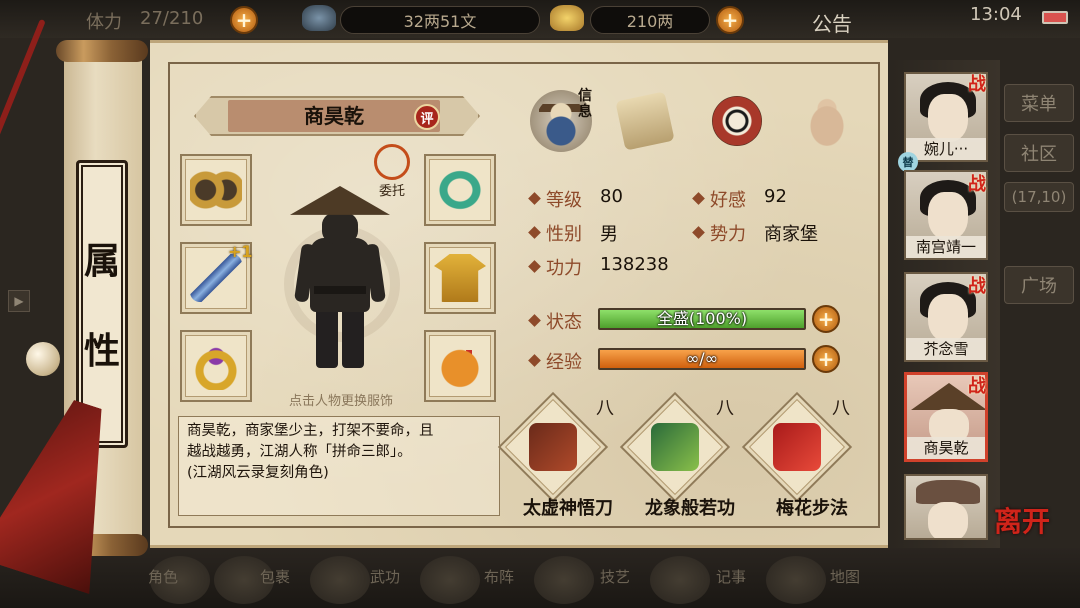  What do you see at coordinates (327, 337) in the screenshot?
I see `figure-leg-left` at bounding box center [327, 337].